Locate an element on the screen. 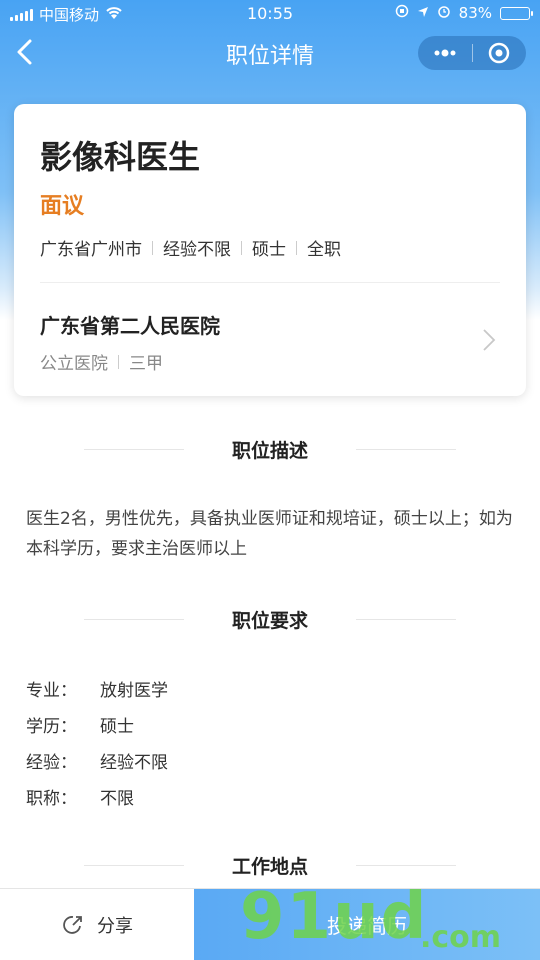  target-icon is located at coordinates (499, 53).